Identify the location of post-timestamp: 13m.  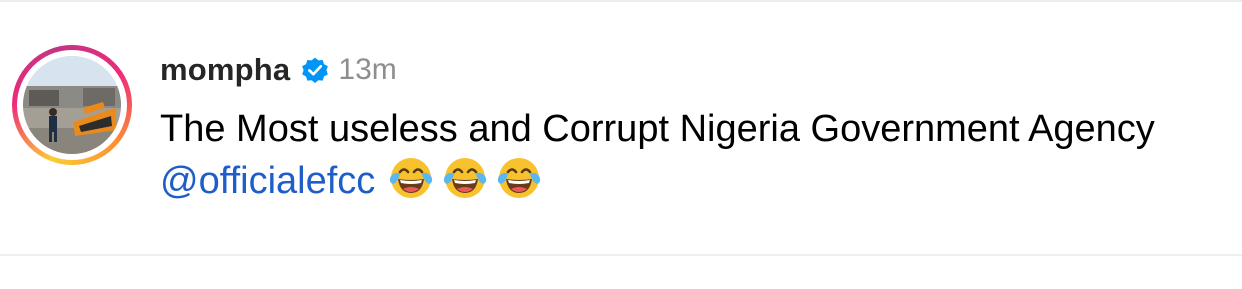
(367, 70).